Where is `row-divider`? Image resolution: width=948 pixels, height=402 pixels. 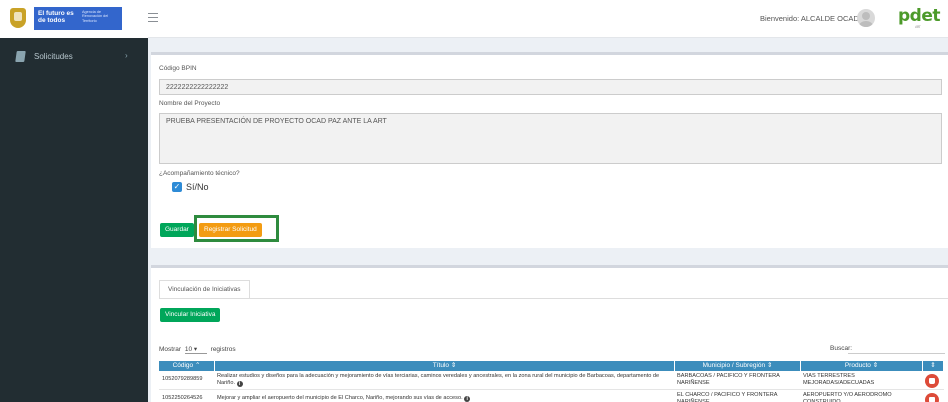
row-divider is located at coordinates (551, 389).